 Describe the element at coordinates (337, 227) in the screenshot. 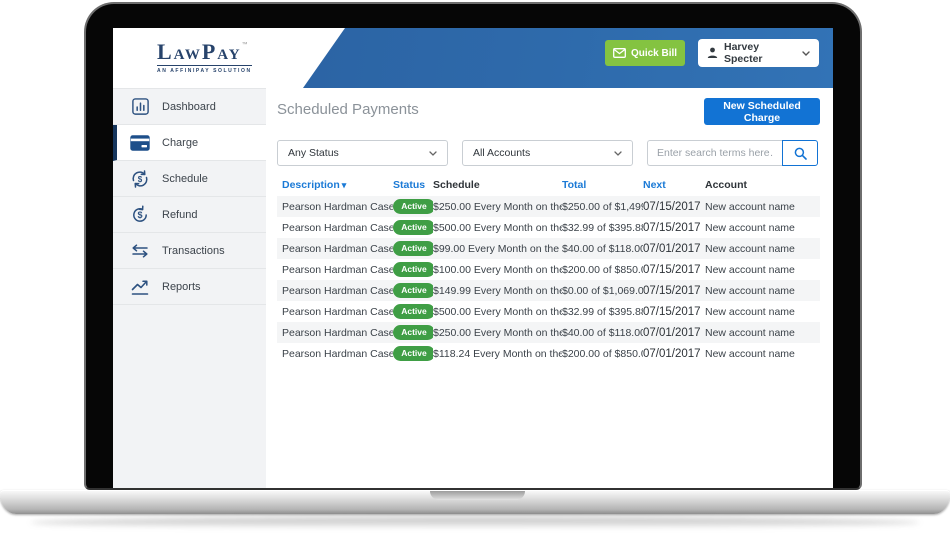

I see `cell-description: Pearson Hardman Case #249` at that location.